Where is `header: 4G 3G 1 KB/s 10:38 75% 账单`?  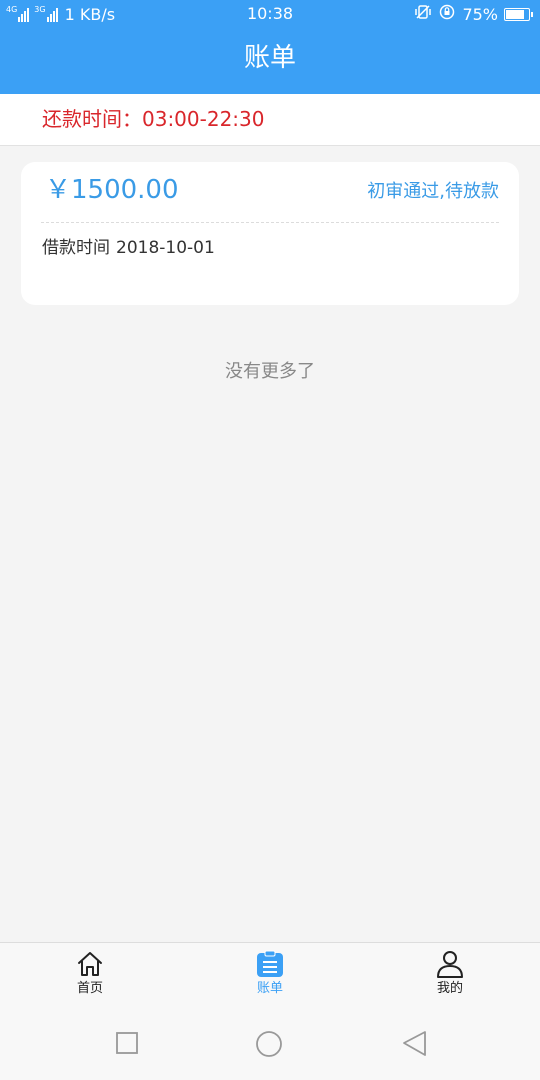 header: 4G 3G 1 KB/s 10:38 75% 账单 is located at coordinates (270, 47).